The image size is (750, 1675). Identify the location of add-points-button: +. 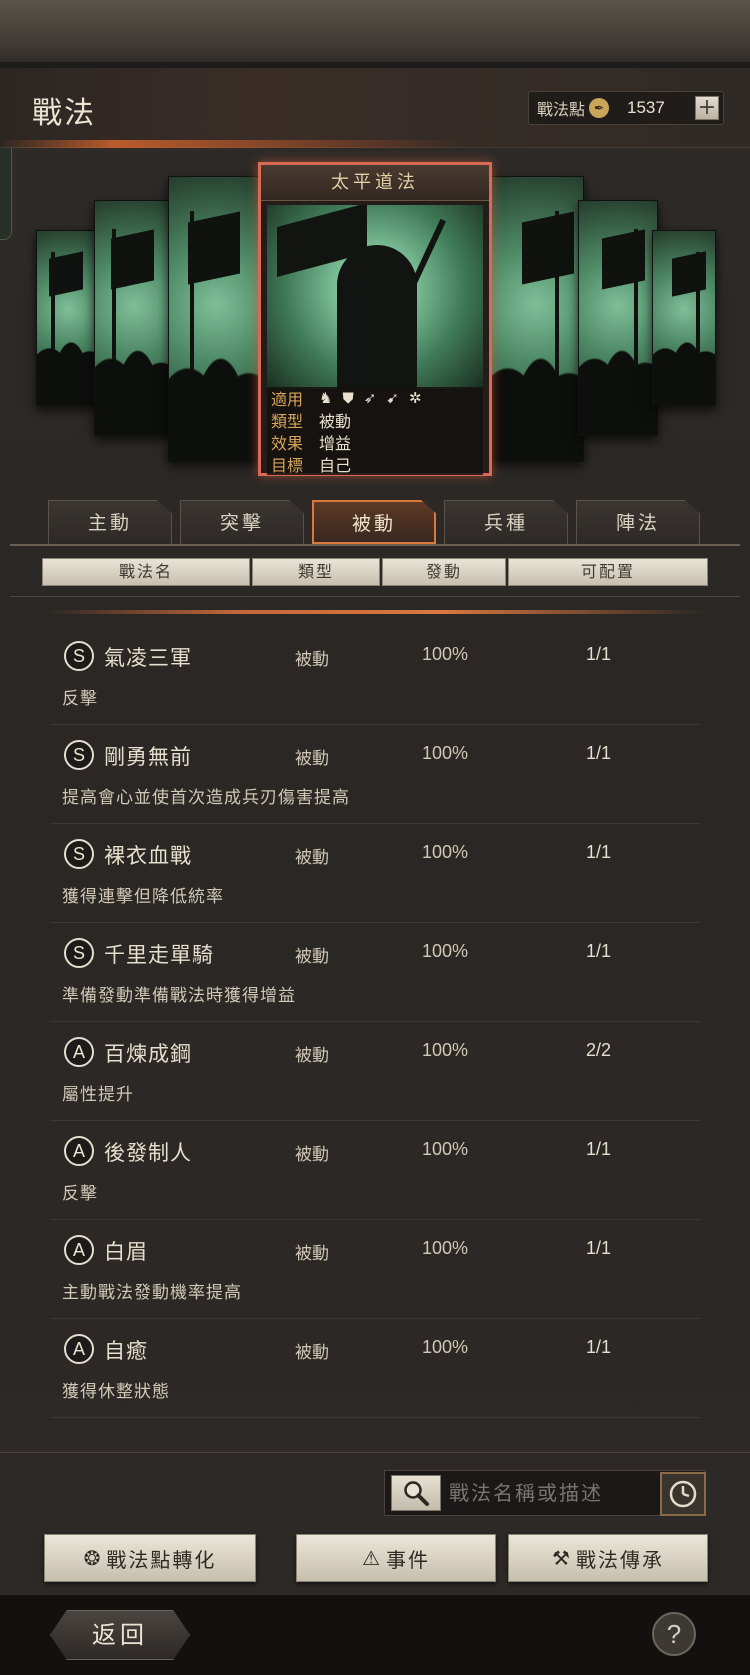
(707, 108).